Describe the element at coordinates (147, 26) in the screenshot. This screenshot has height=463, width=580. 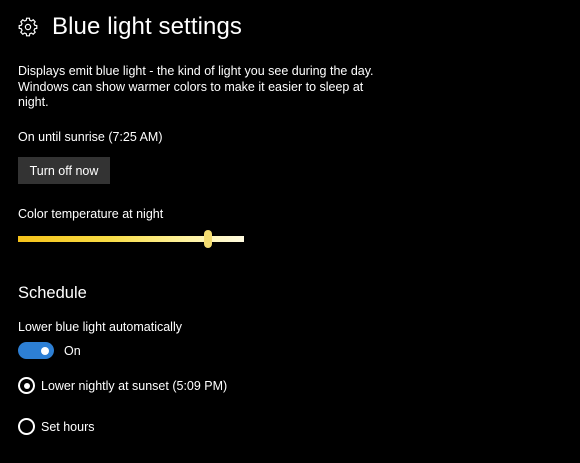
I see `page-title: Blue light settings` at that location.